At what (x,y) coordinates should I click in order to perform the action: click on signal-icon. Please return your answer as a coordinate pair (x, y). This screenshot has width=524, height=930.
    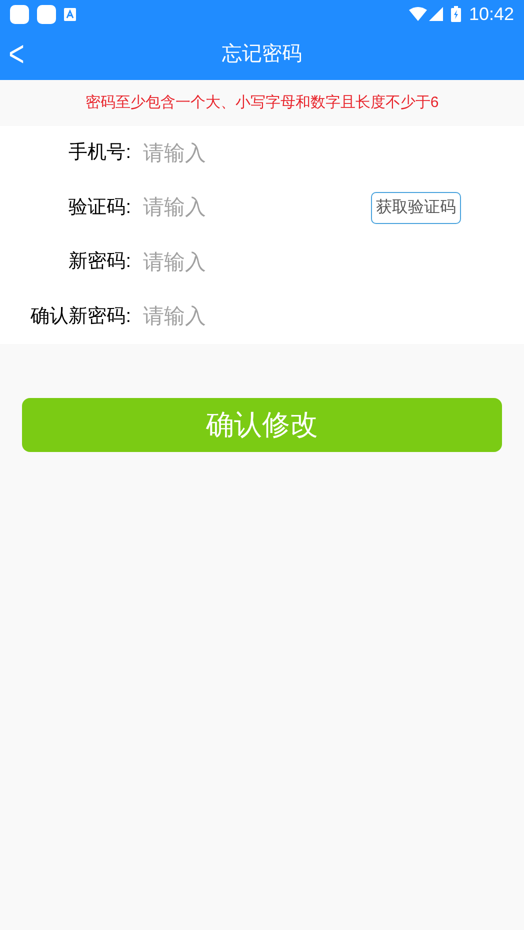
    Looking at the image, I should click on (435, 14).